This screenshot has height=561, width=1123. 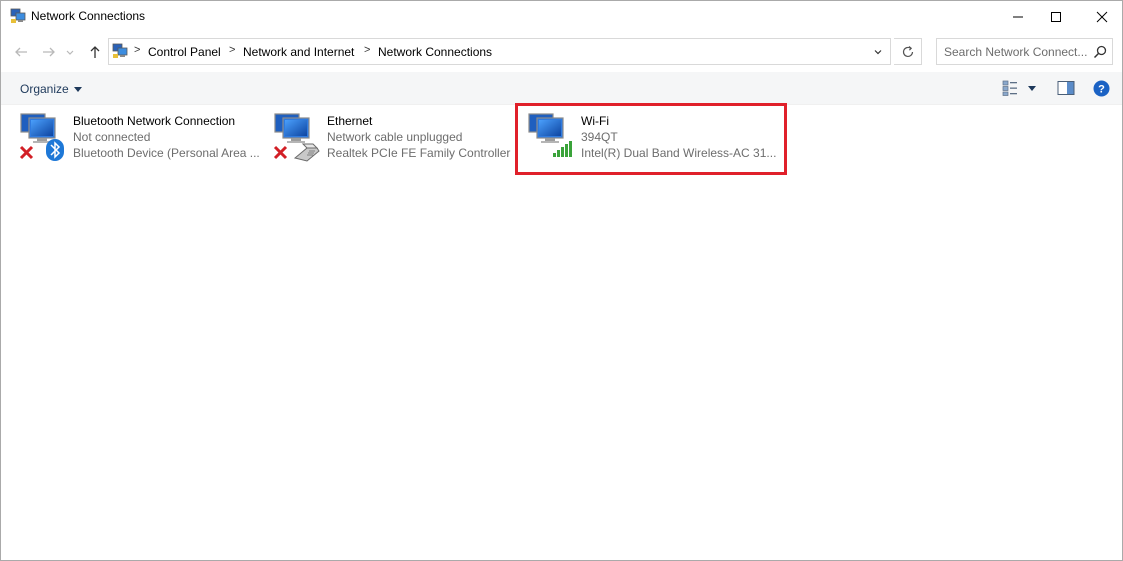 What do you see at coordinates (298, 52) in the screenshot?
I see `breadcrumb-network-and-internet: Network and Internet` at bounding box center [298, 52].